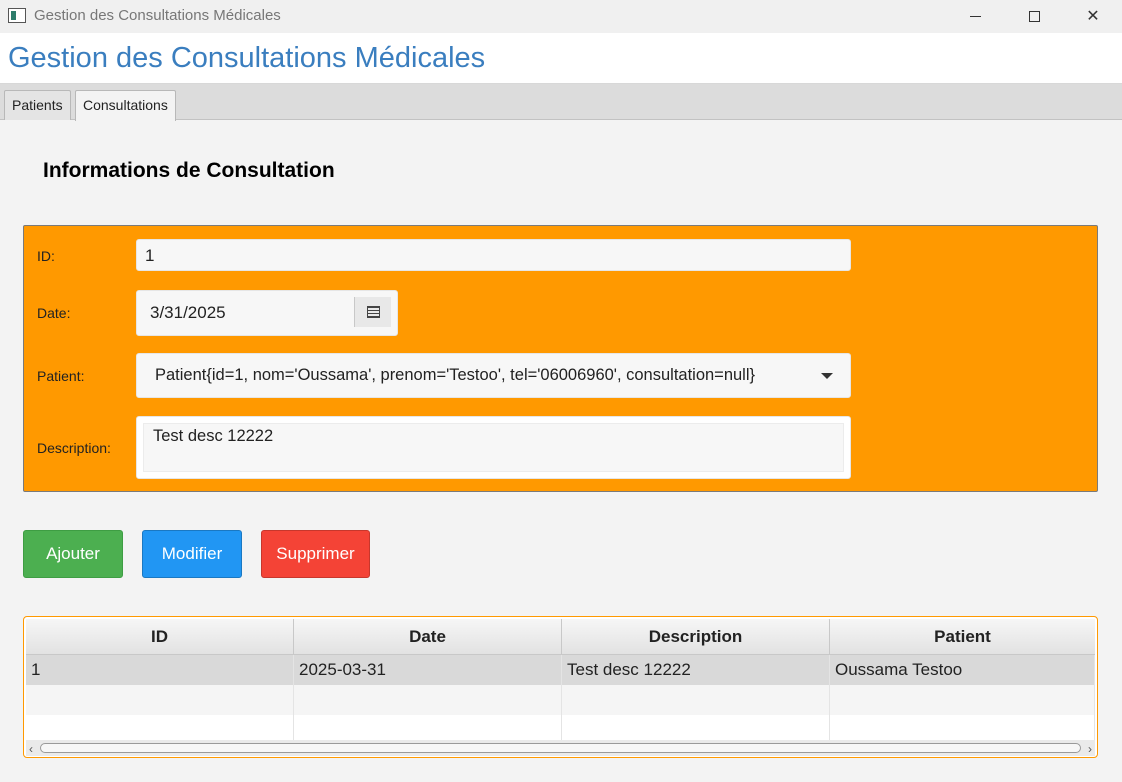  I want to click on maximize-button, so click(1034, 16).